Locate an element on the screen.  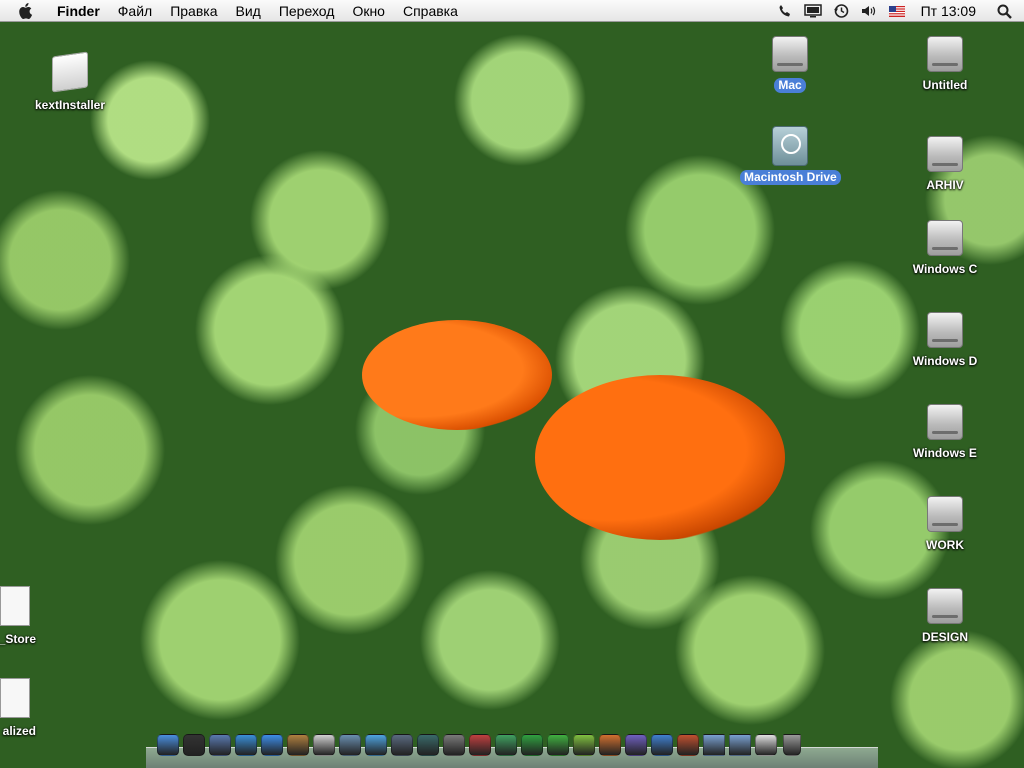
volume-icon is located at coordinates (869, 11).